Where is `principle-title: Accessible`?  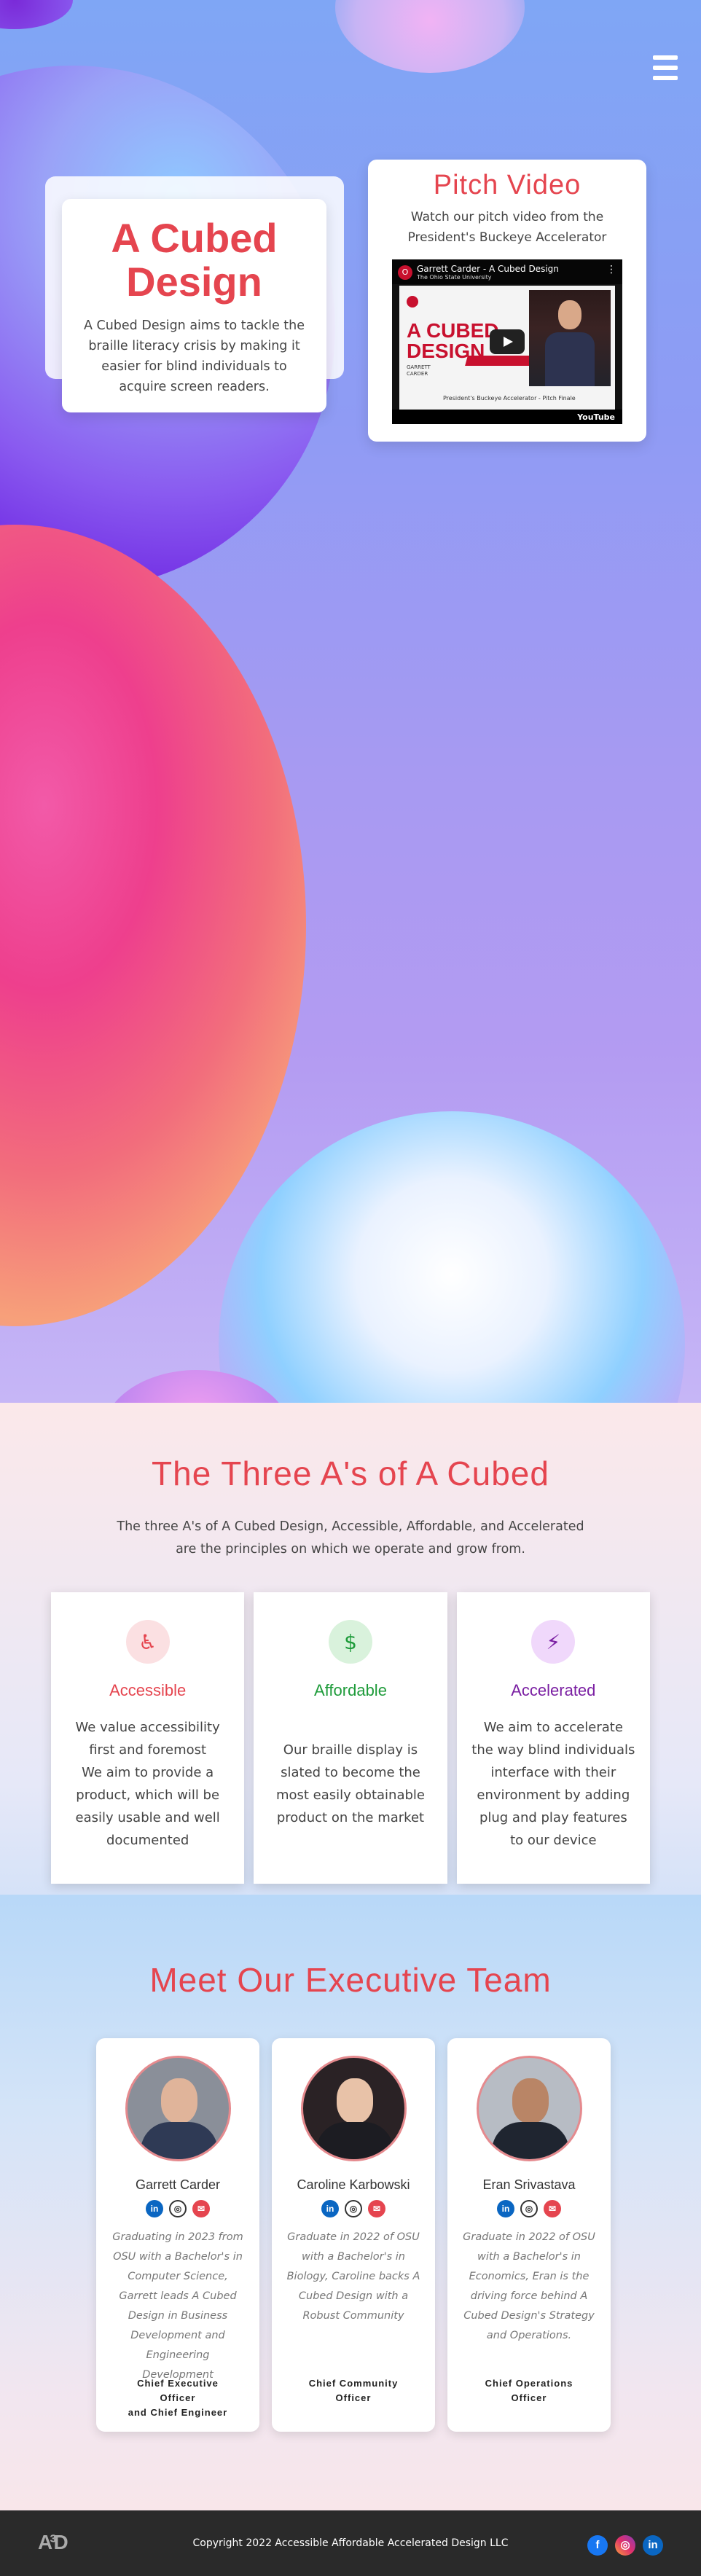
principle-title: Accessible is located at coordinates (148, 1690).